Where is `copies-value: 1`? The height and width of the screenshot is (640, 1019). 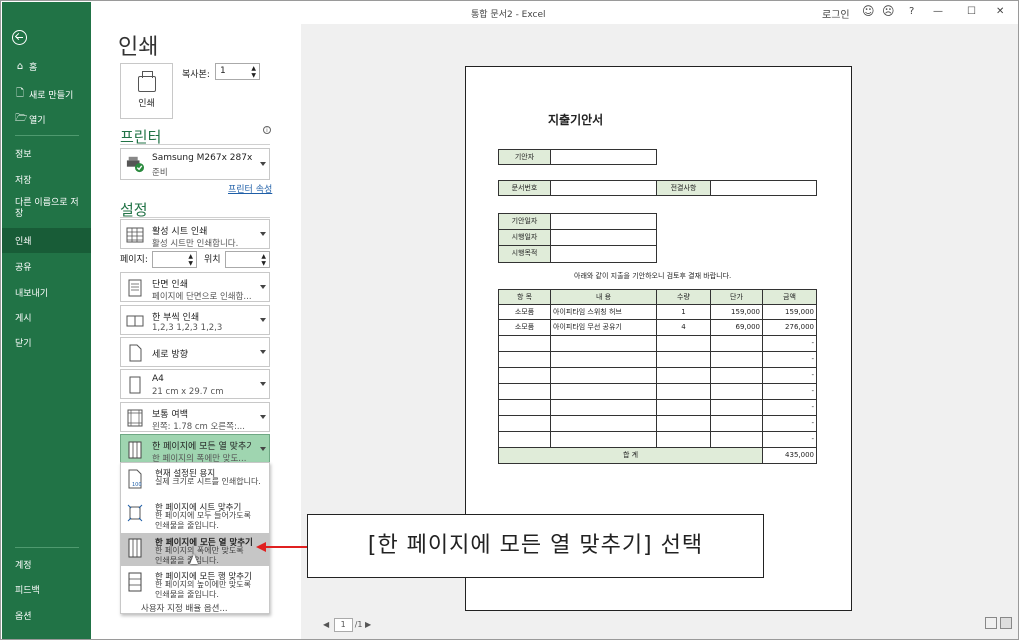
copies-value: 1 is located at coordinates (223, 71).